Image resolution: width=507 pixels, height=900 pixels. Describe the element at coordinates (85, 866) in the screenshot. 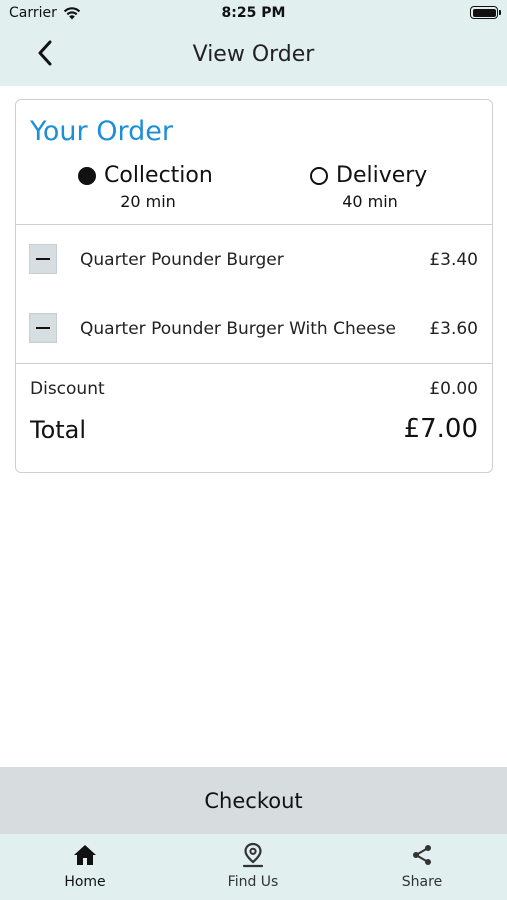

I see `tab-home: Home` at that location.